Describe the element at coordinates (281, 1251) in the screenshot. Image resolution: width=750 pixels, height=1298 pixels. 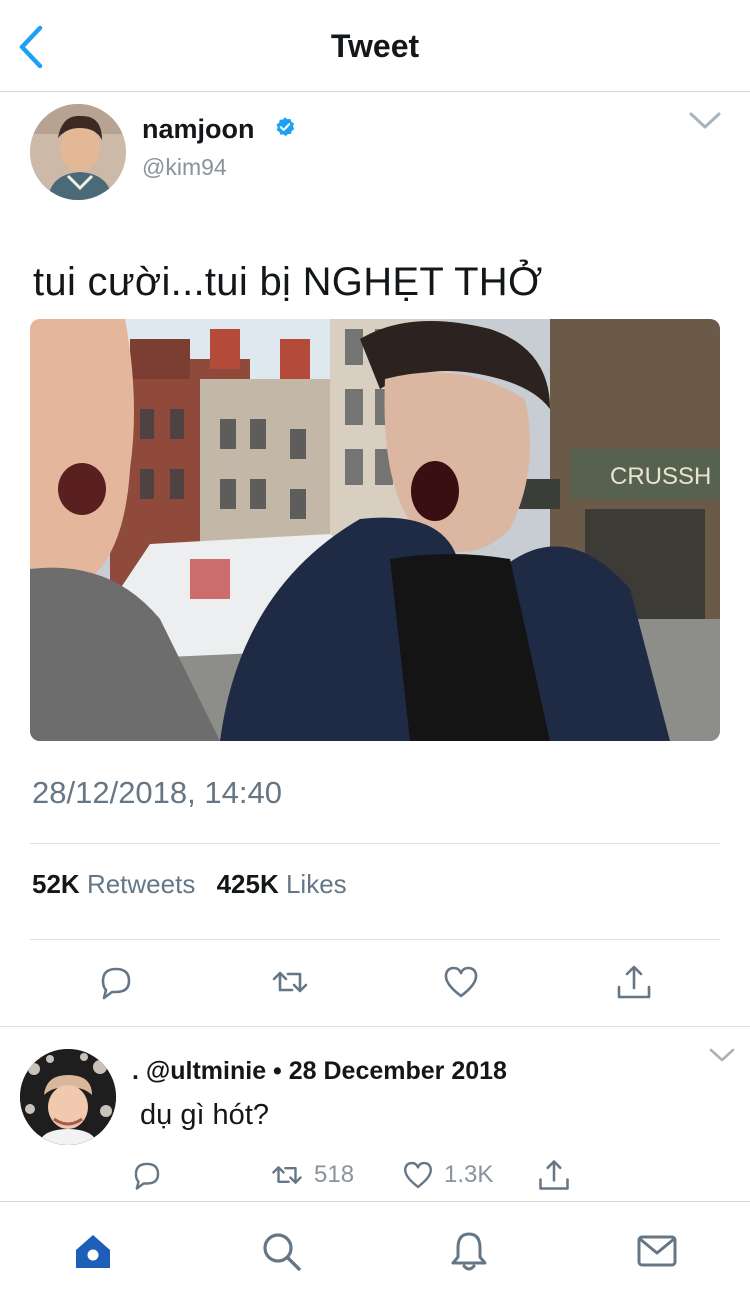
I see `search-icon` at that location.